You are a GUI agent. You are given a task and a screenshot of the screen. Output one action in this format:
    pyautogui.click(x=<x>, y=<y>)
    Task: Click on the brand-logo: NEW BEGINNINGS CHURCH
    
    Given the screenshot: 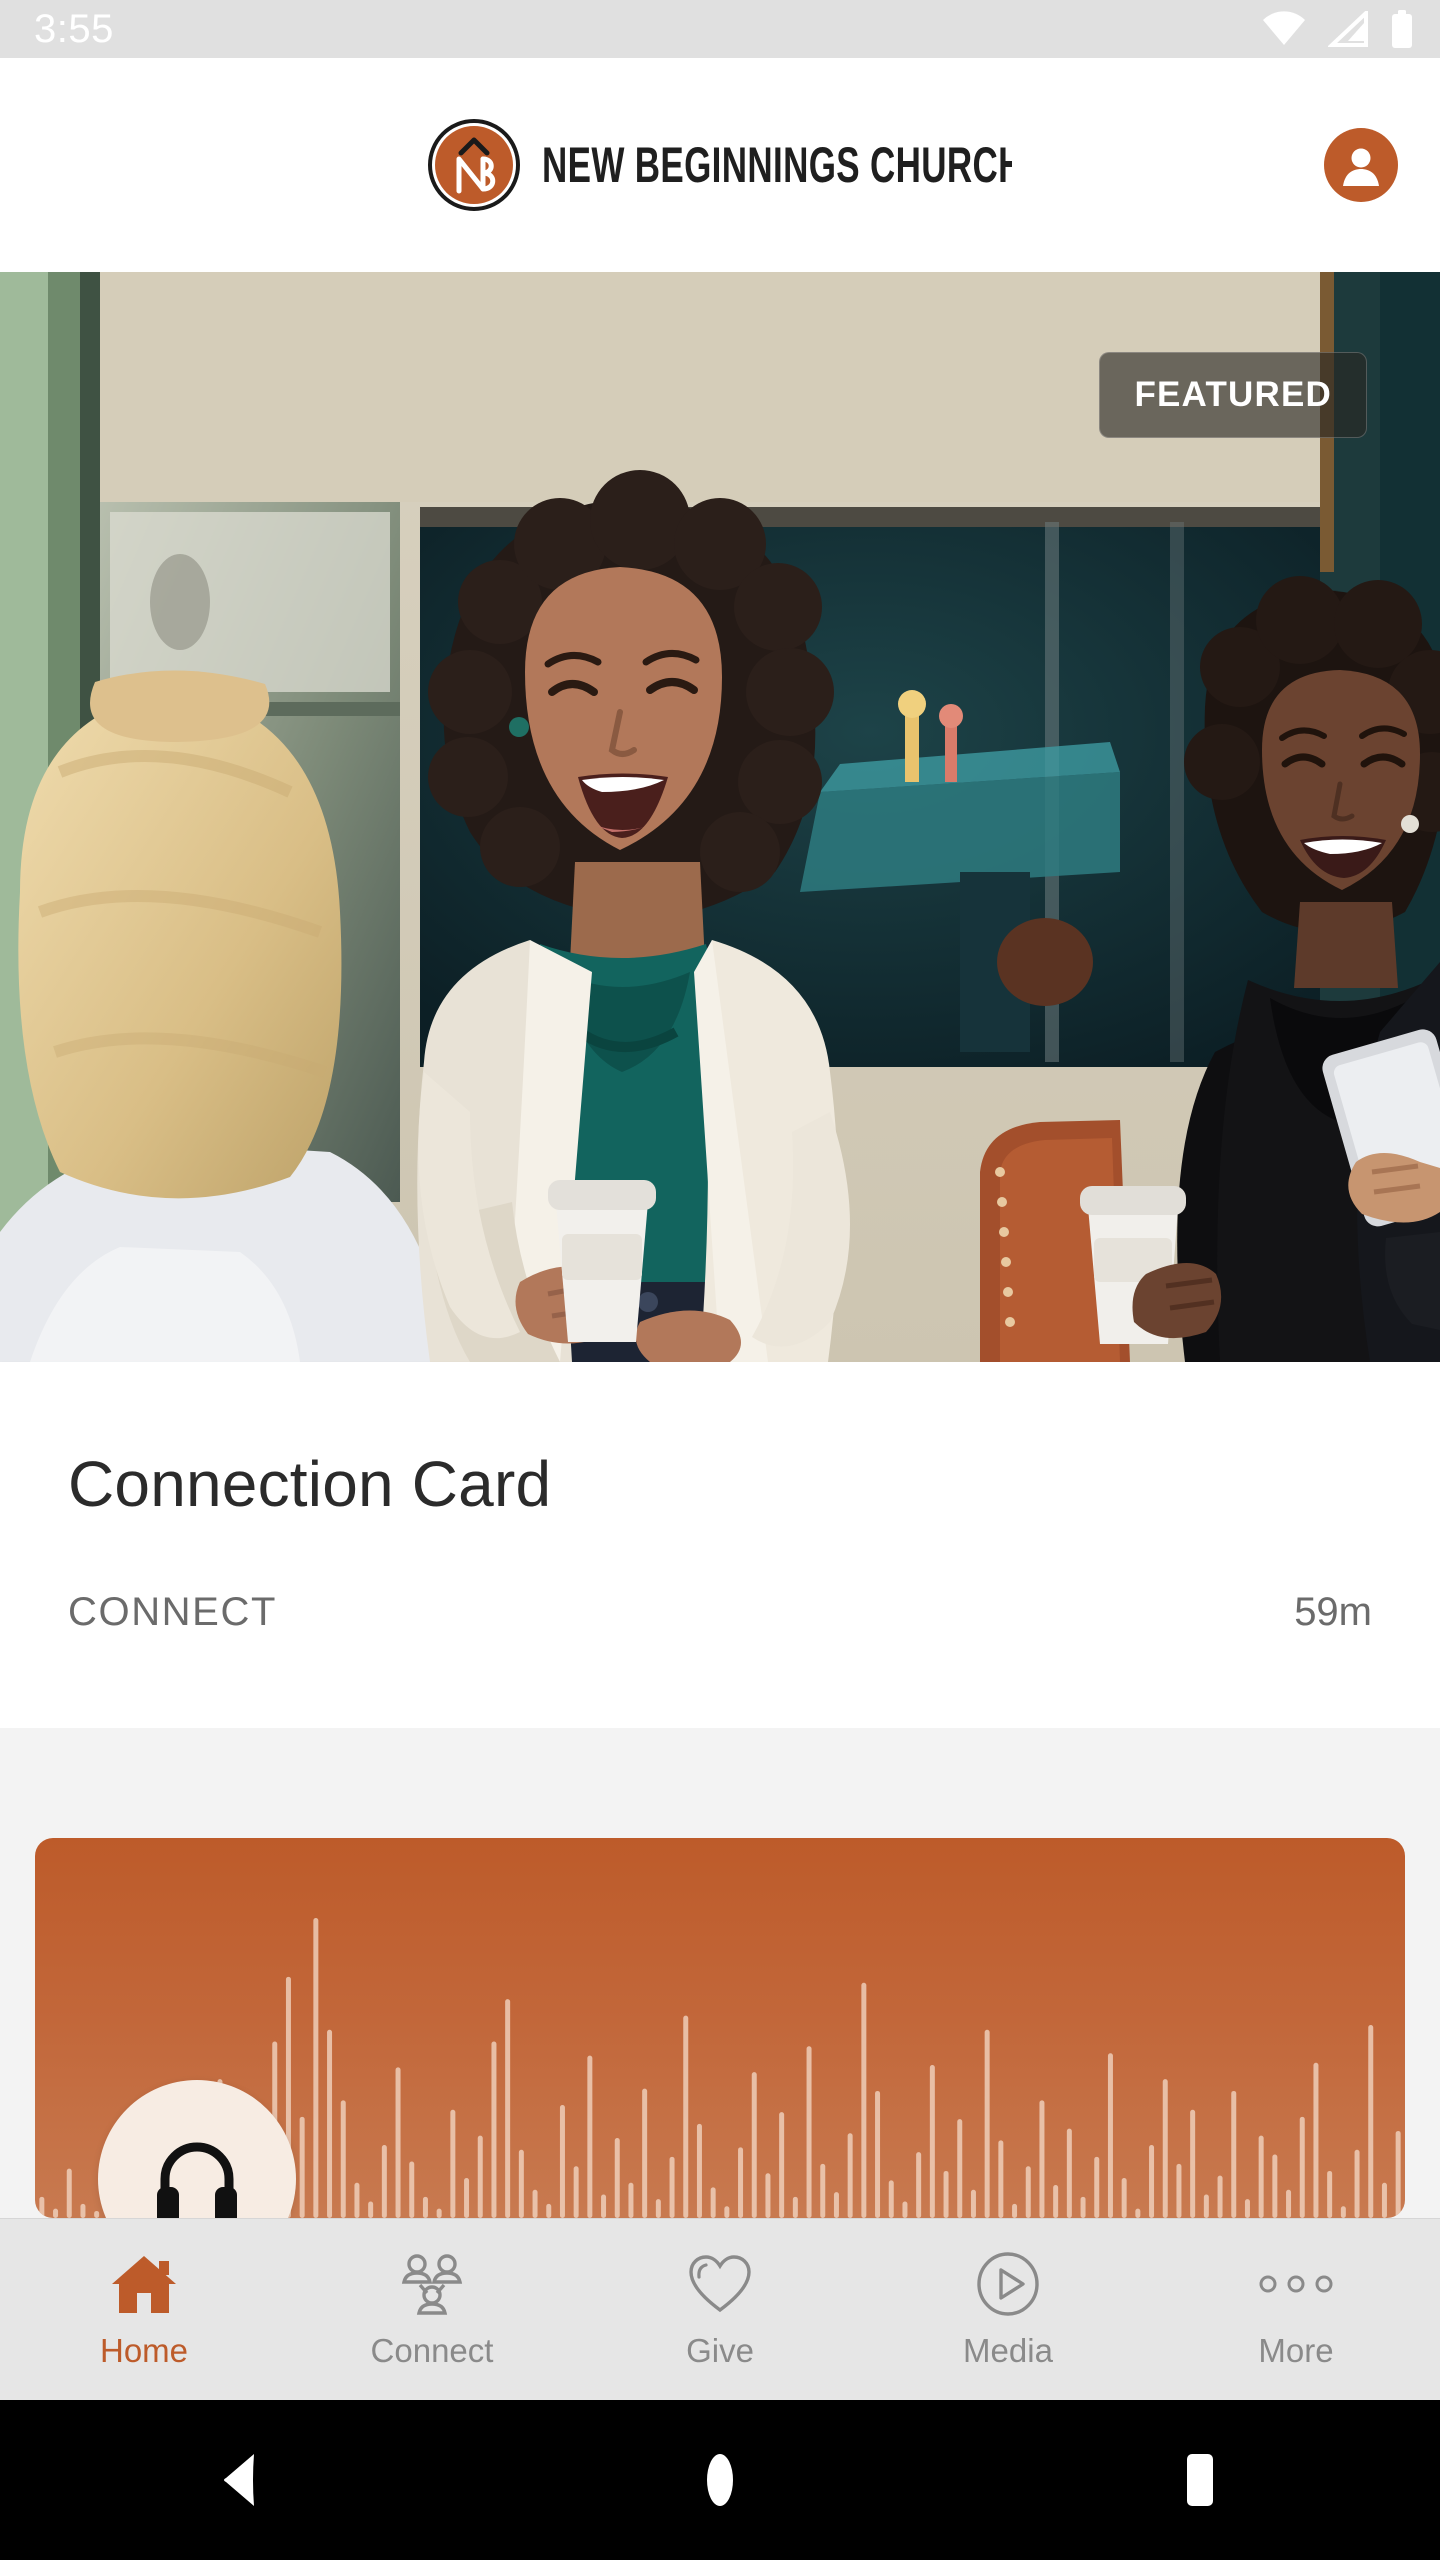 What is the action you would take?
    pyautogui.click(x=720, y=165)
    